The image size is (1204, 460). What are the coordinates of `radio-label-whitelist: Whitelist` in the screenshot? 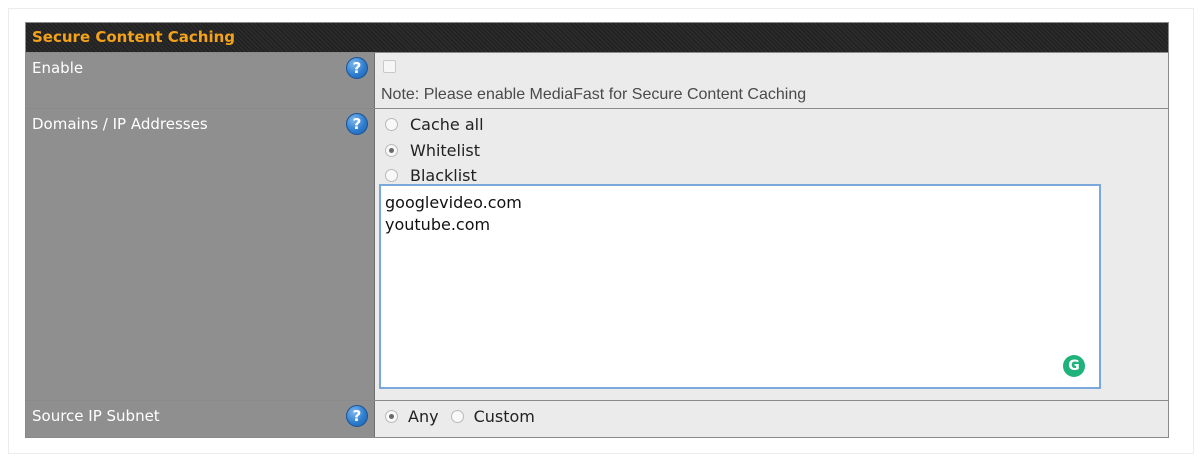 It's located at (445, 150).